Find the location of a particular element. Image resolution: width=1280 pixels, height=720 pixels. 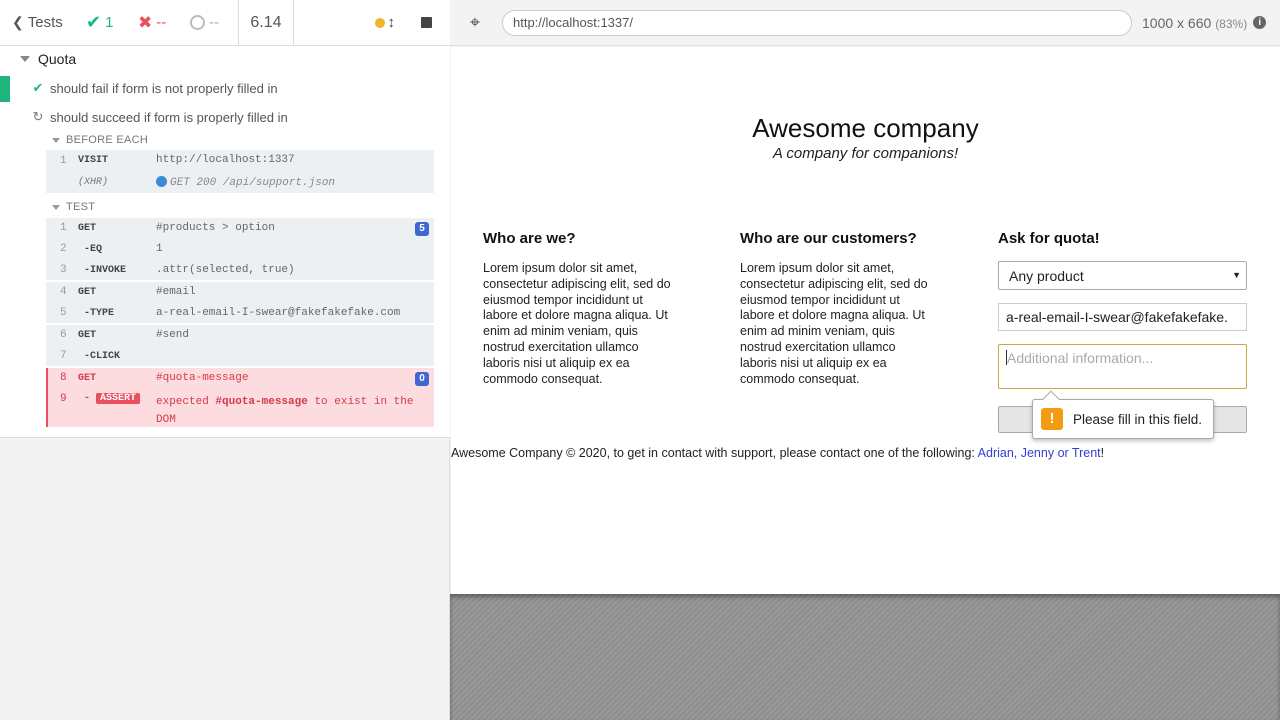

assert-subject: #quota-message is located at coordinates (261, 402).